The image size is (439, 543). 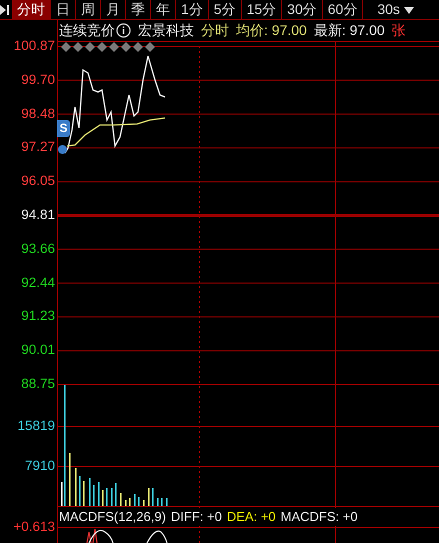 What do you see at coordinates (34, 526) in the screenshot?
I see `macd-axis-label: +0.613` at bounding box center [34, 526].